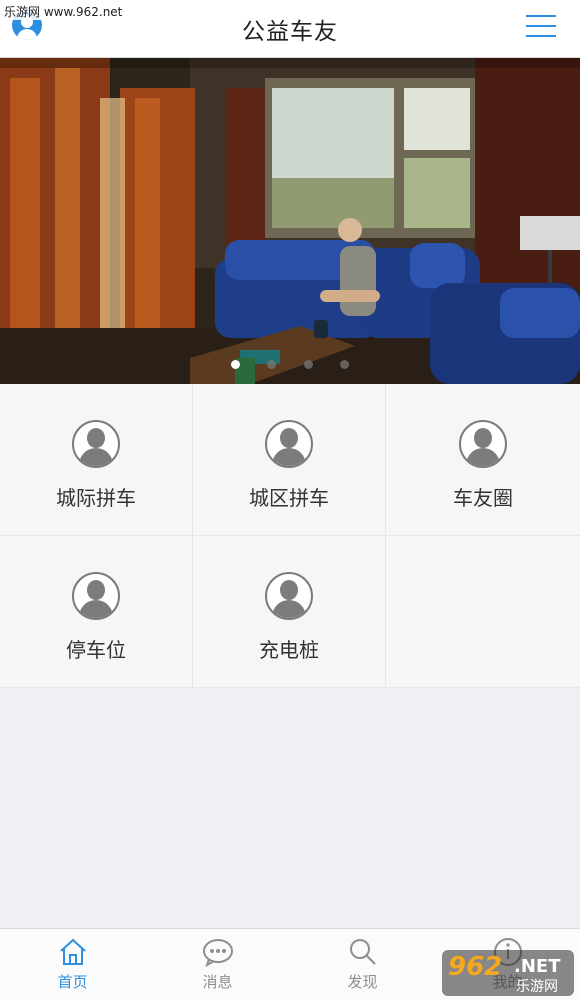  What do you see at coordinates (96, 498) in the screenshot?
I see `grid-item-label: 城际拼车` at bounding box center [96, 498].